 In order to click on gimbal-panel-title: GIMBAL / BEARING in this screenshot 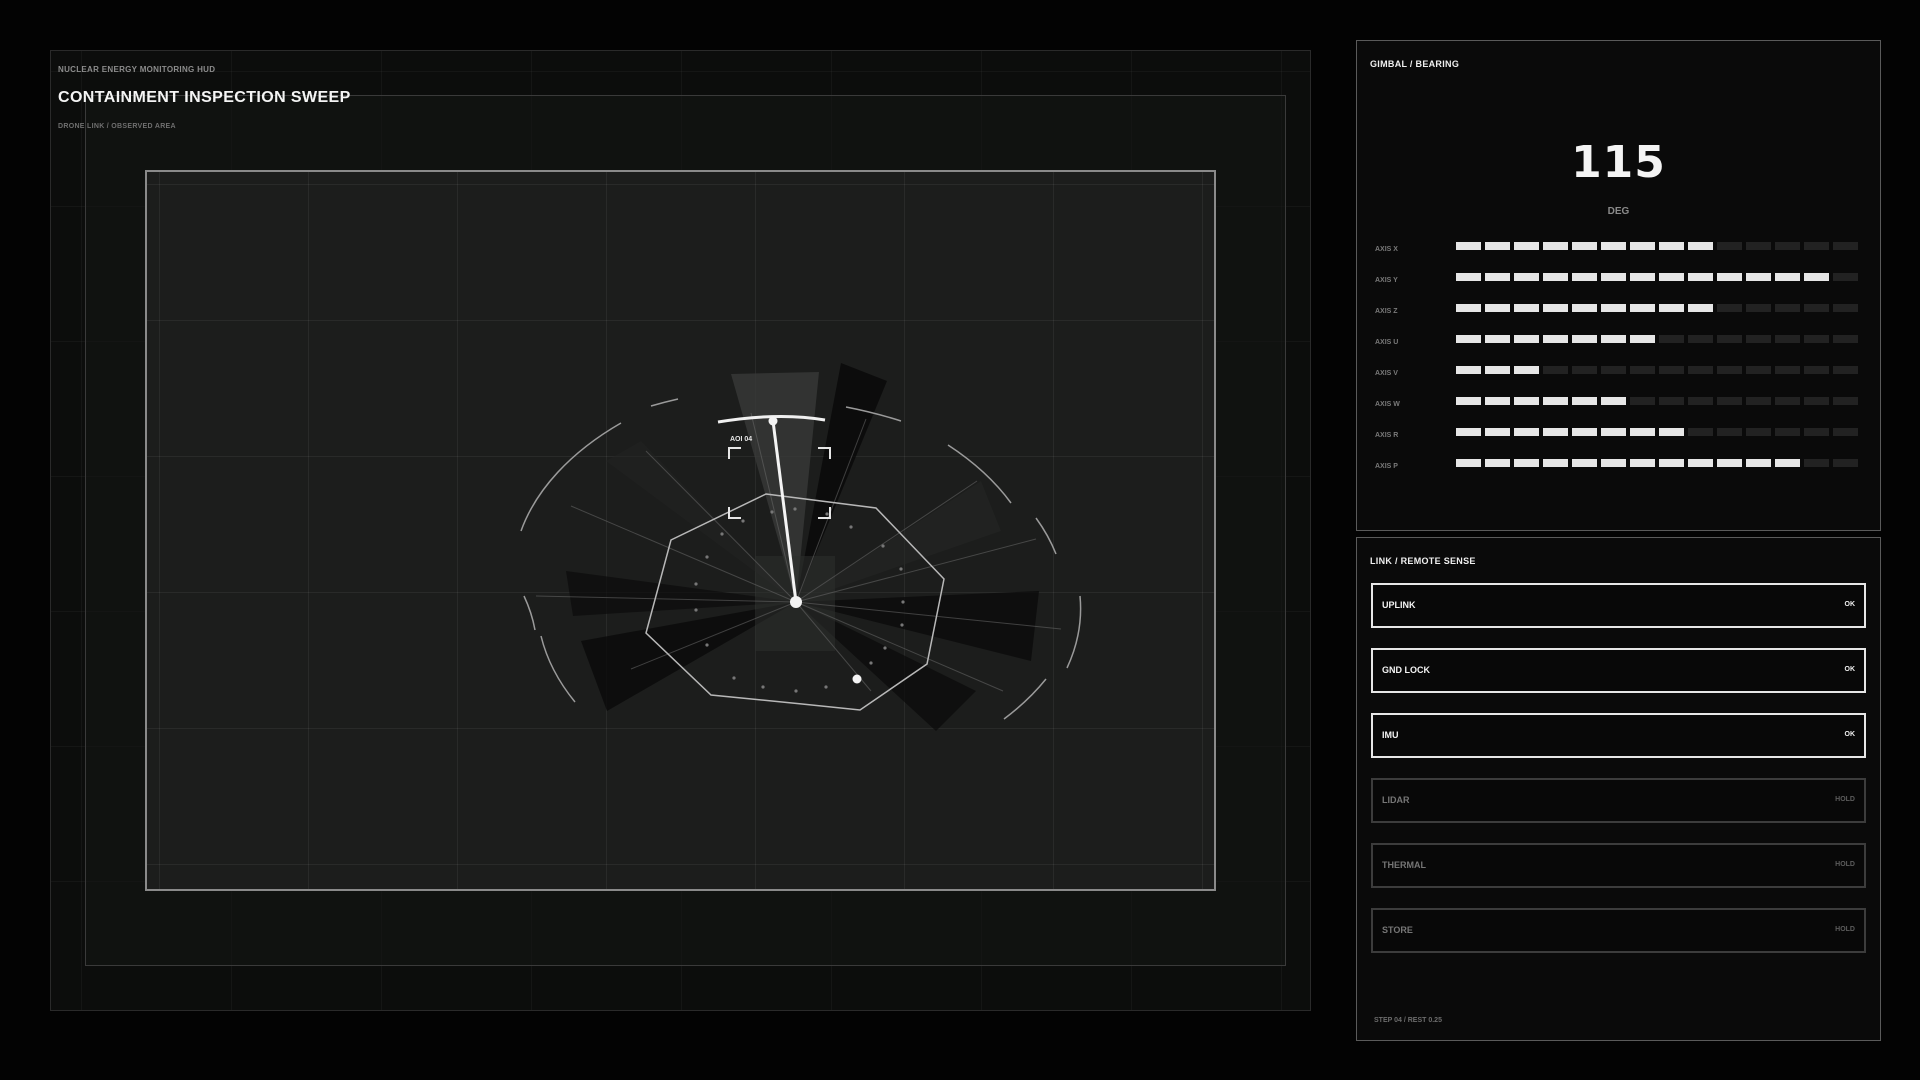, I will do `click(1415, 64)`.